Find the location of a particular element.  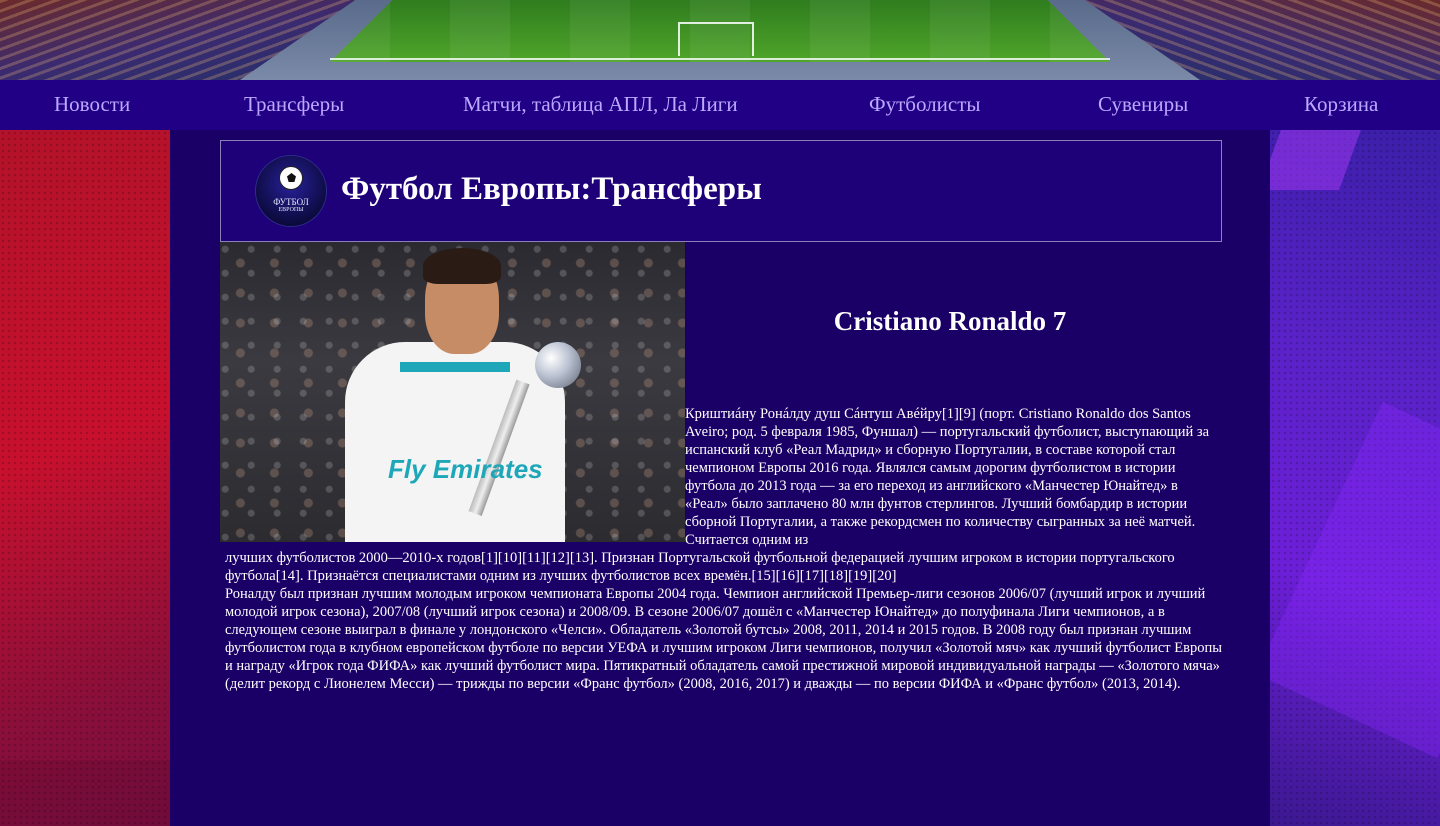

nav-item-players: Футболисты is located at coordinates (925, 104).